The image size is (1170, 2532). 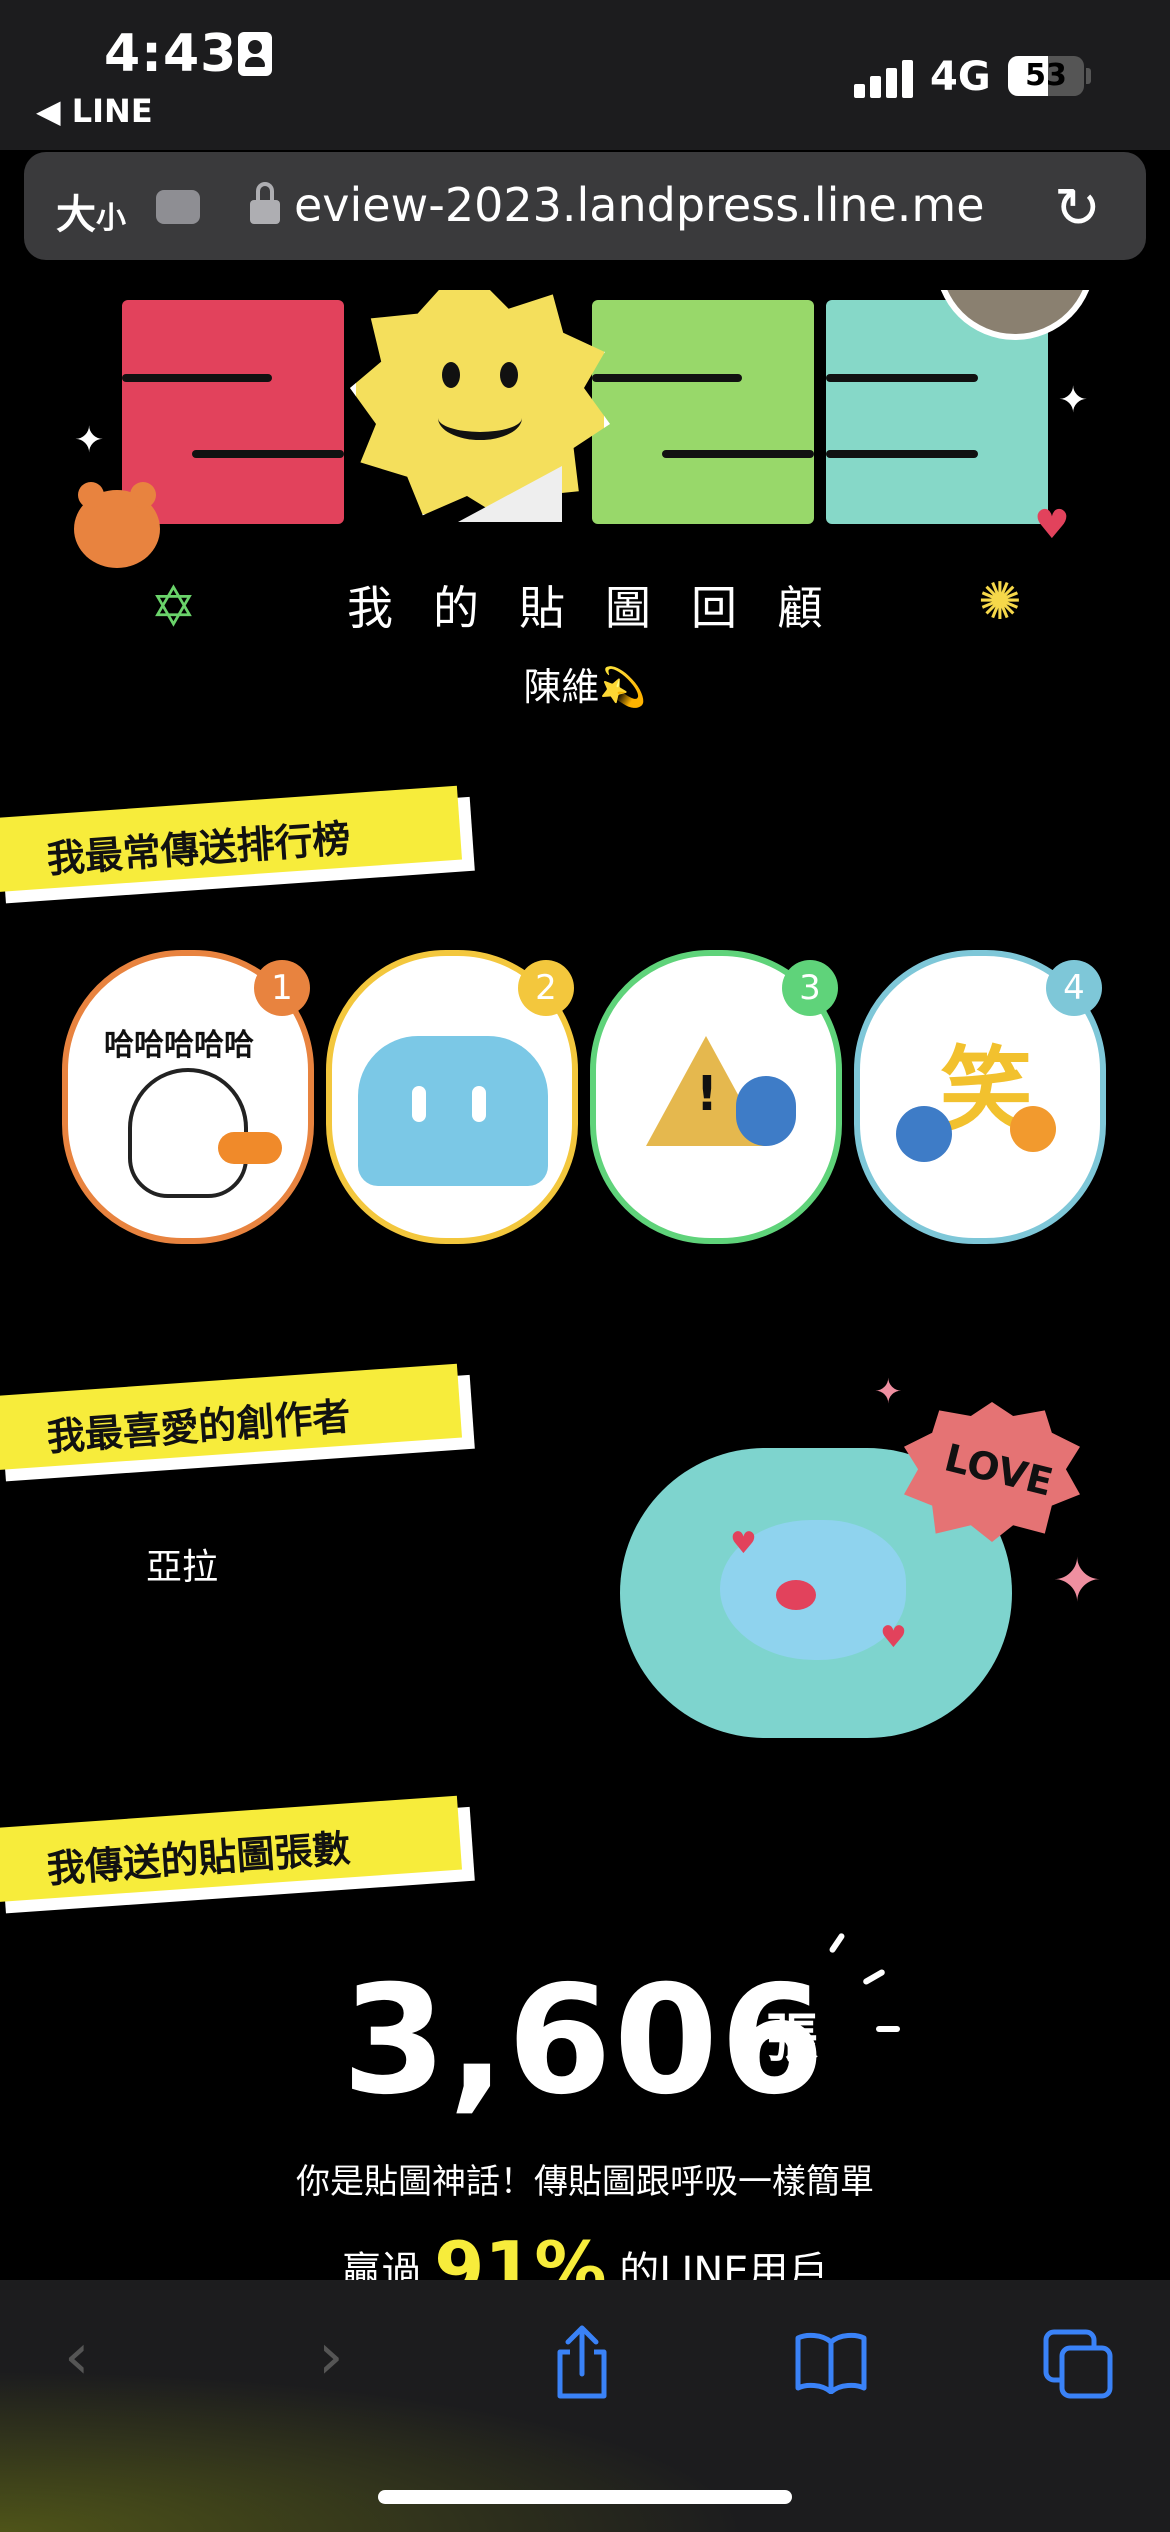 I want to click on cellular-signal-icon, so click(x=884, y=78).